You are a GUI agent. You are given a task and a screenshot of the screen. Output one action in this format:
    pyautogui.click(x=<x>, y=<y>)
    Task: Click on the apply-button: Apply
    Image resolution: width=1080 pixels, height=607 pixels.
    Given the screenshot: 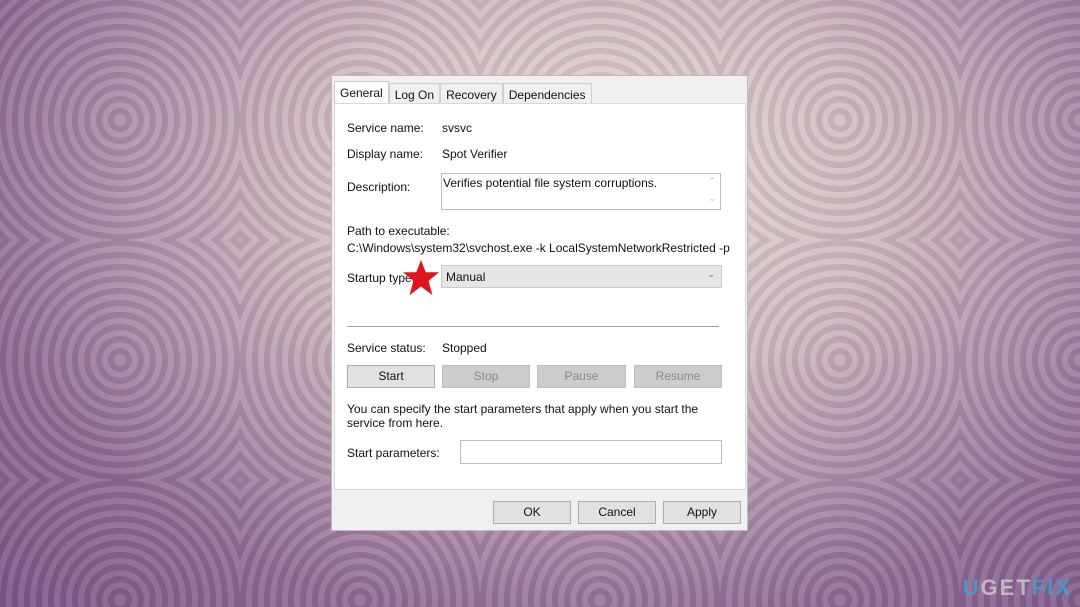 What is the action you would take?
    pyautogui.click(x=702, y=512)
    